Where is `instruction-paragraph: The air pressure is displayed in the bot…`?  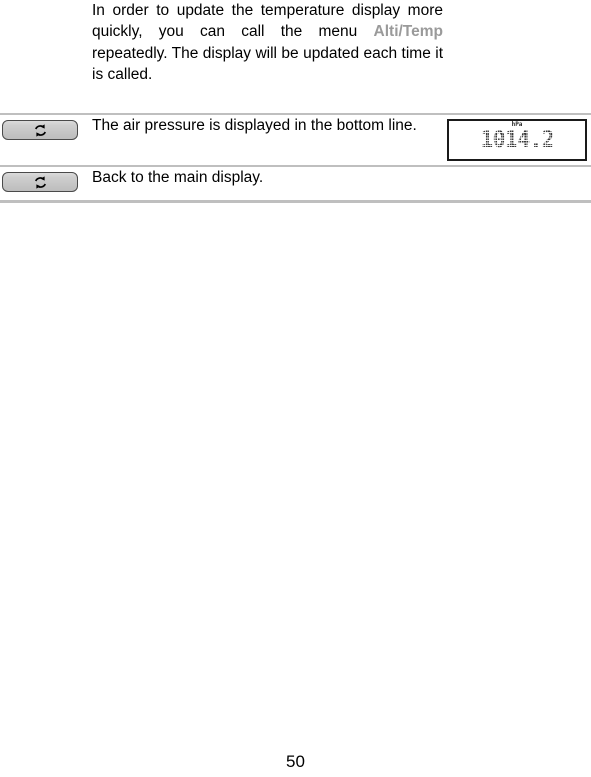 instruction-paragraph: The air pressure is displayed in the bot… is located at coordinates (254, 125).